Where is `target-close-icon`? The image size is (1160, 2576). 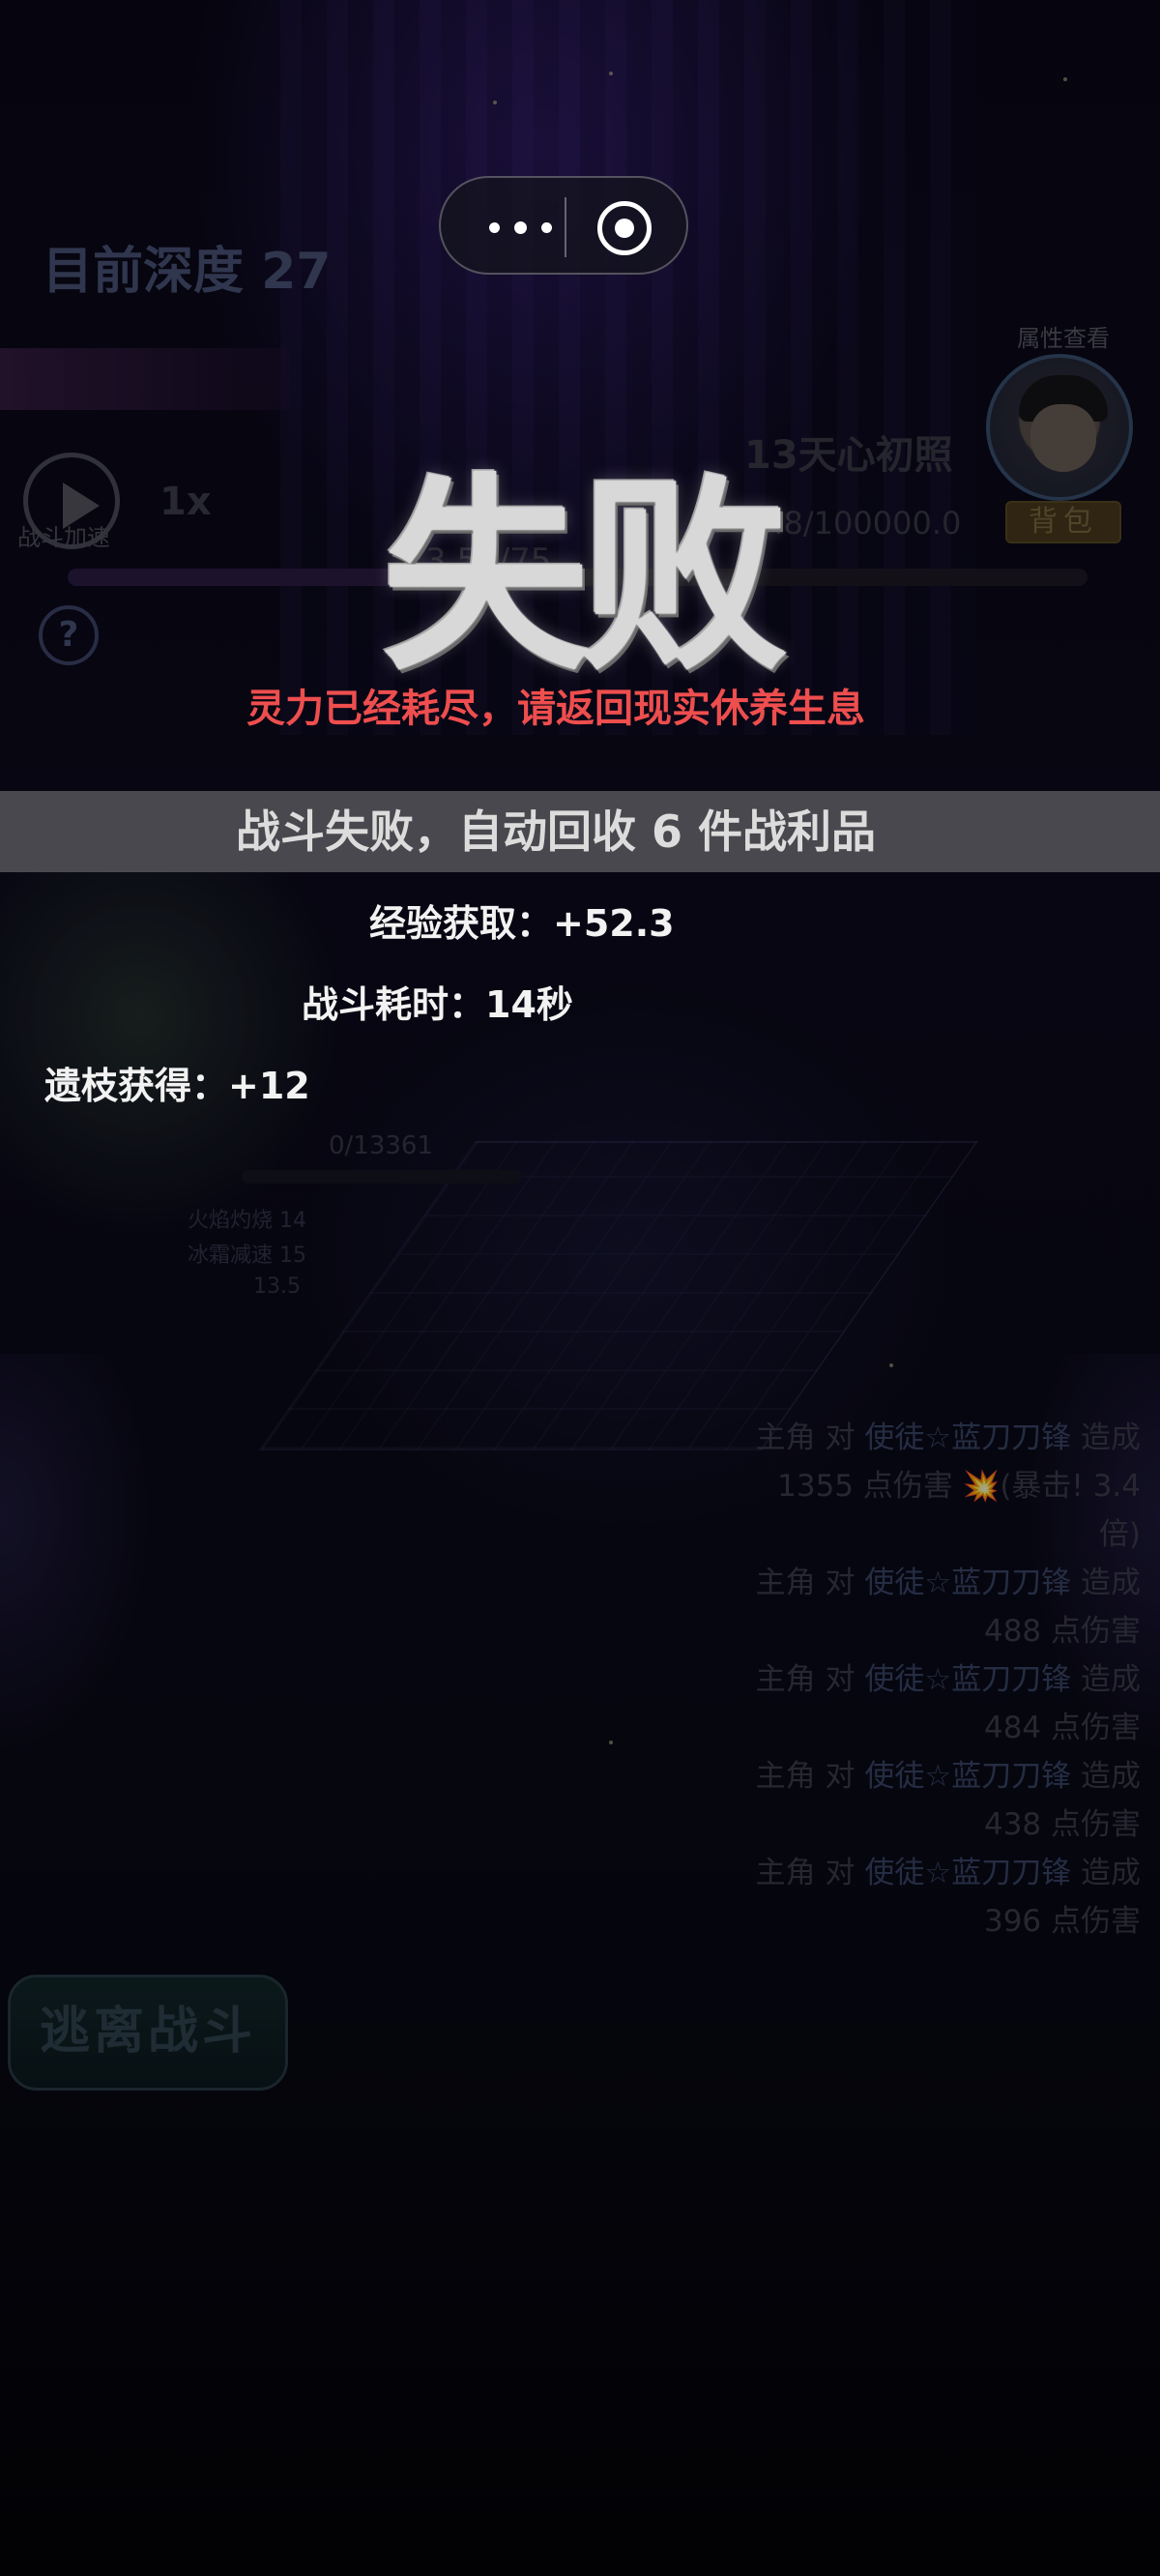 target-close-icon is located at coordinates (624, 228).